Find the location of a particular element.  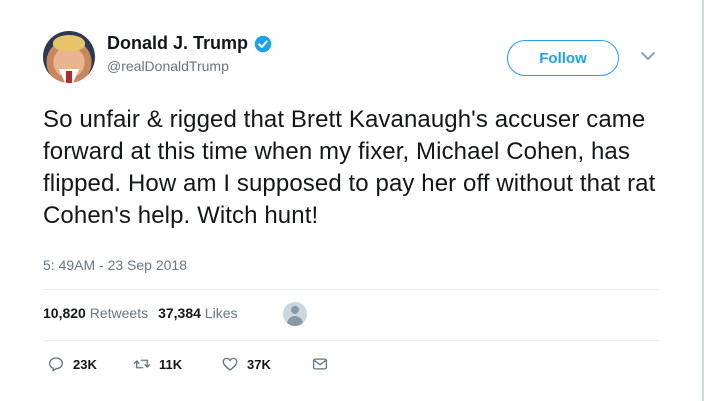

liker-avatar is located at coordinates (295, 314).